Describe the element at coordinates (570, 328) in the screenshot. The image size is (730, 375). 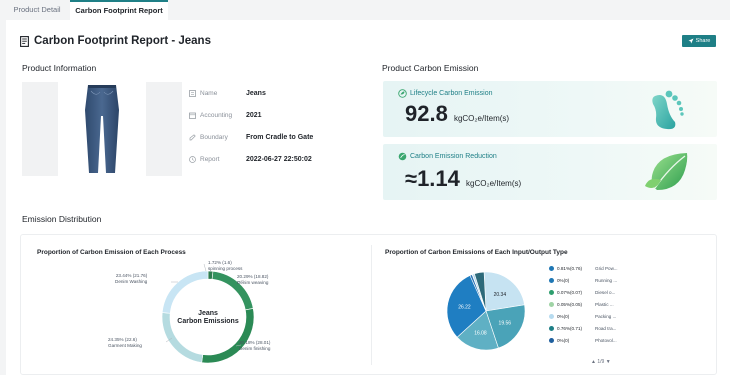
I see `legend-pct: 0.76%(0.71)` at that location.